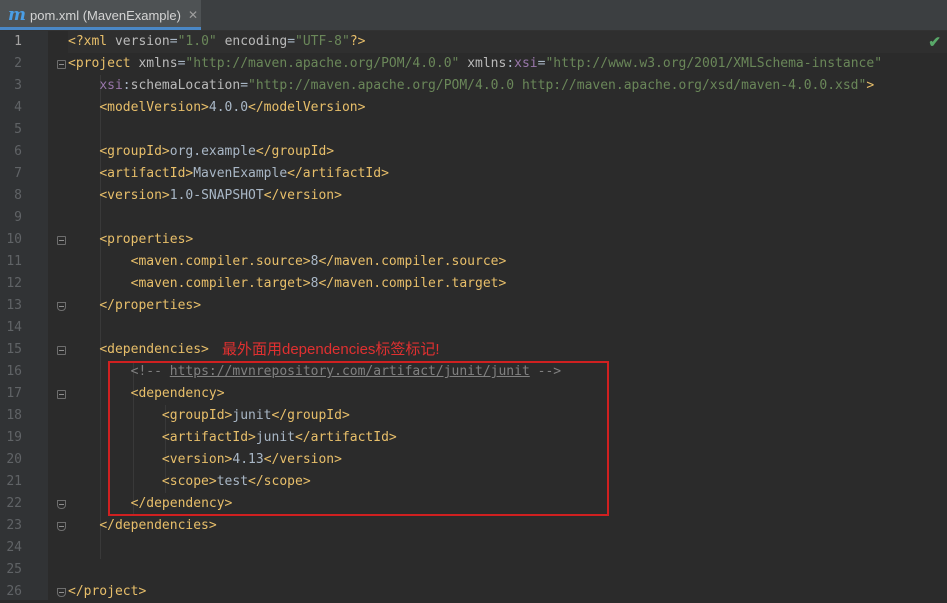 This screenshot has height=603, width=947. Describe the element at coordinates (185, 85) in the screenshot. I see `code-token: schemaLocation` at that location.